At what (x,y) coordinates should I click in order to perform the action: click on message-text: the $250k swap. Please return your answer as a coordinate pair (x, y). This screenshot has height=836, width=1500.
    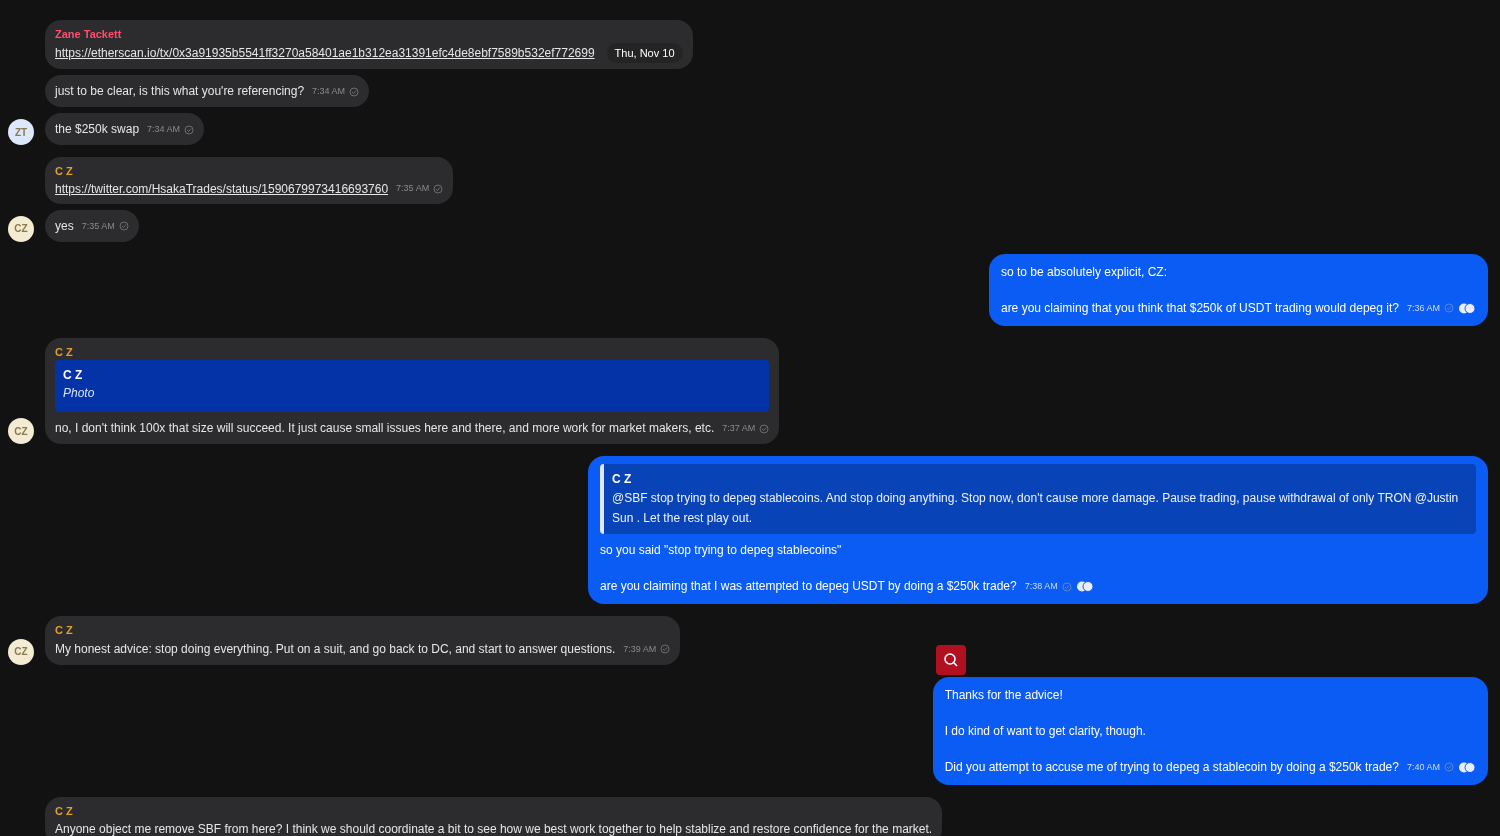
    Looking at the image, I should click on (97, 129).